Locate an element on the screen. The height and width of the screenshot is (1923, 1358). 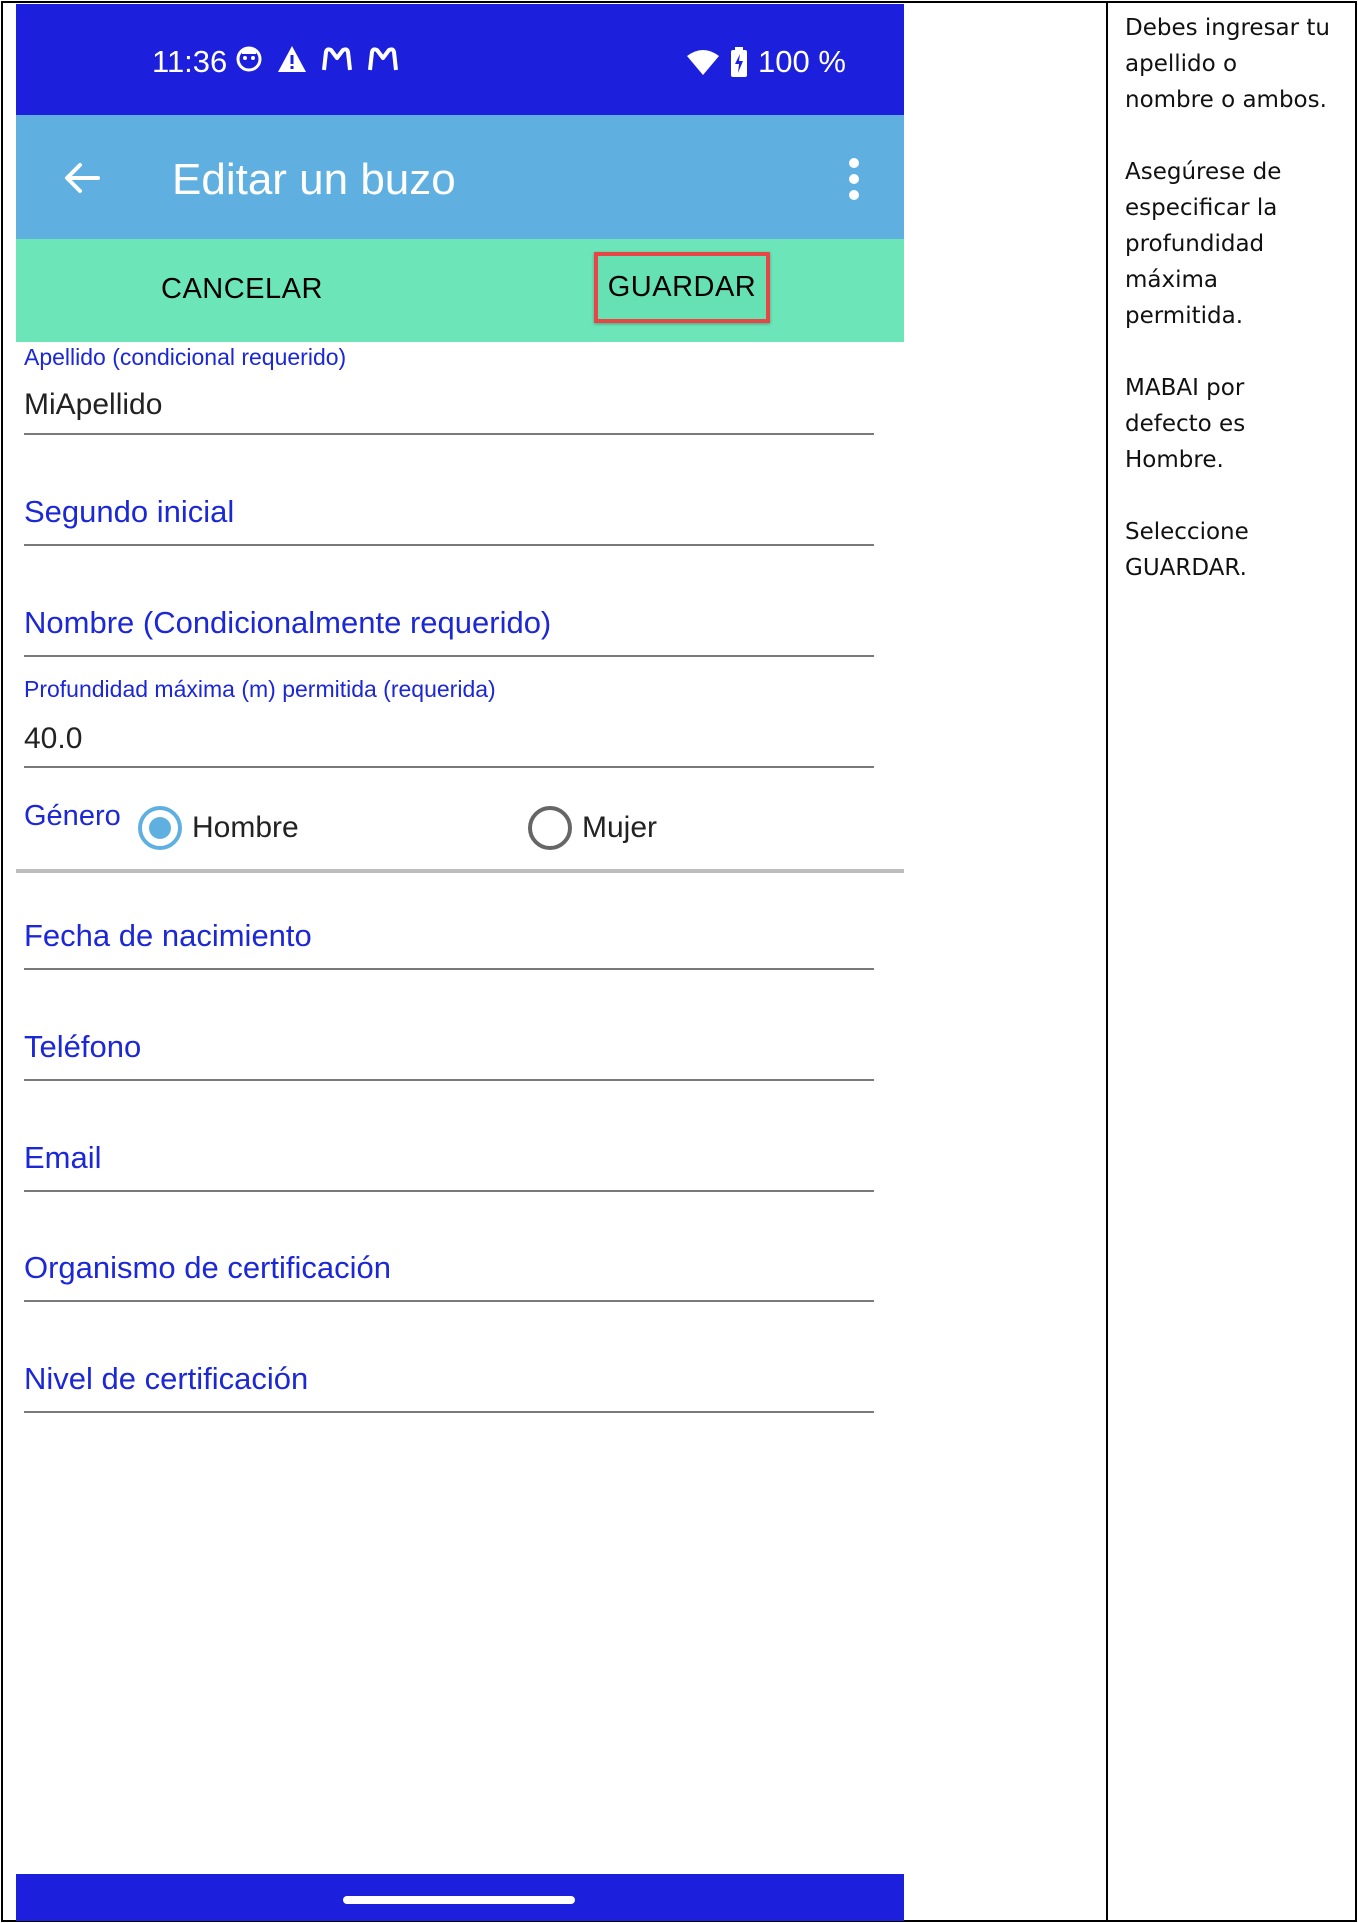
overflow-menu-icon is located at coordinates (854, 179).